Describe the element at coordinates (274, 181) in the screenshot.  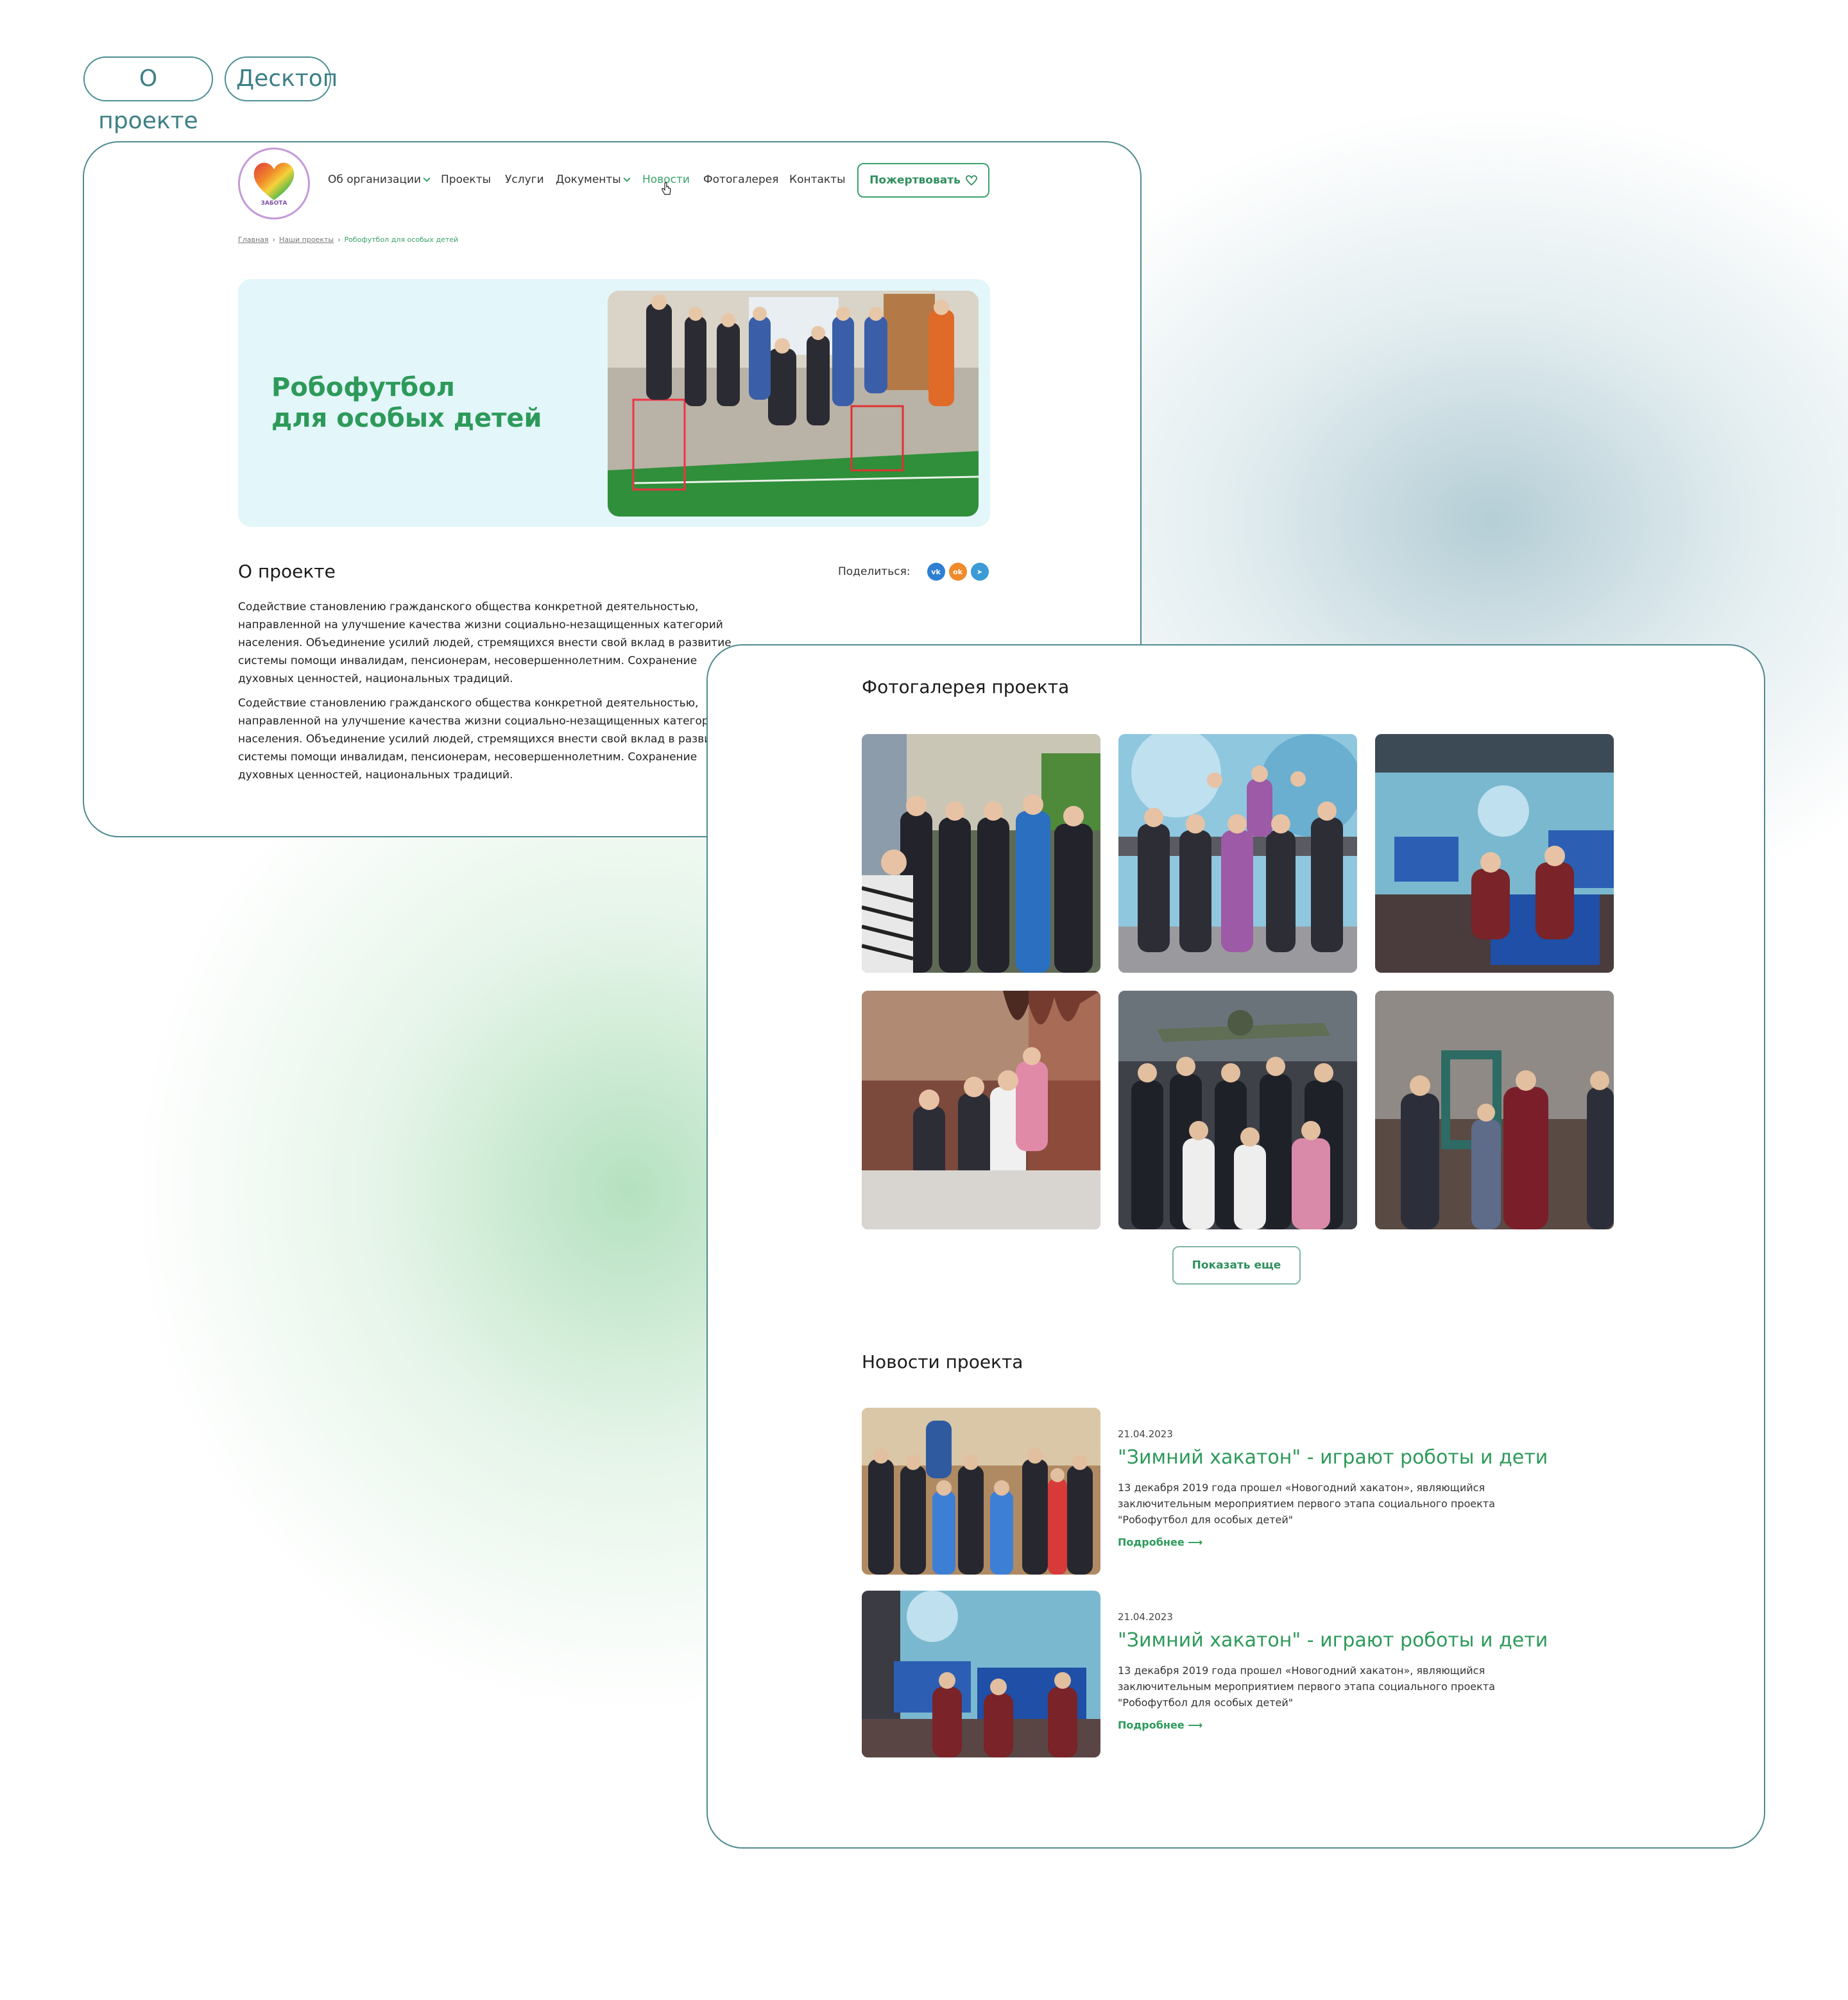
I see `heart-logo-icon` at that location.